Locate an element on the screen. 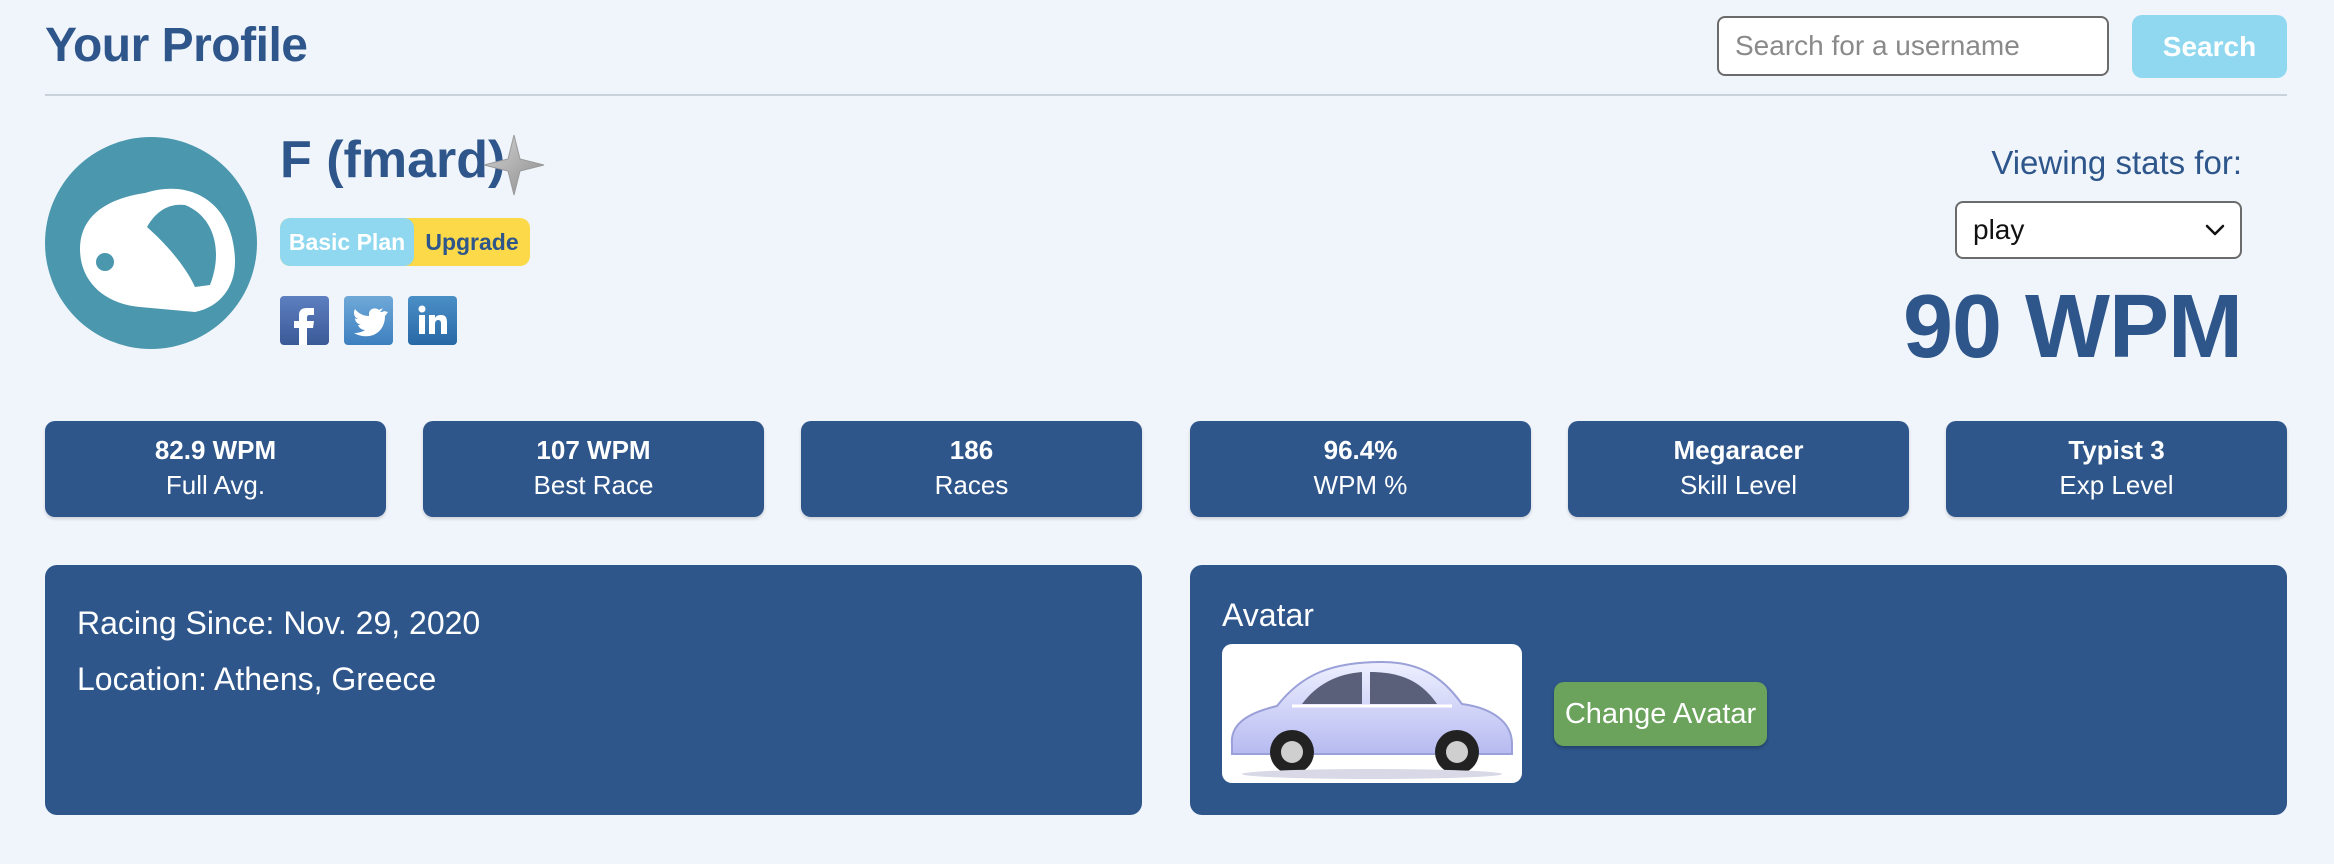  linkedin-icon is located at coordinates (432, 319).